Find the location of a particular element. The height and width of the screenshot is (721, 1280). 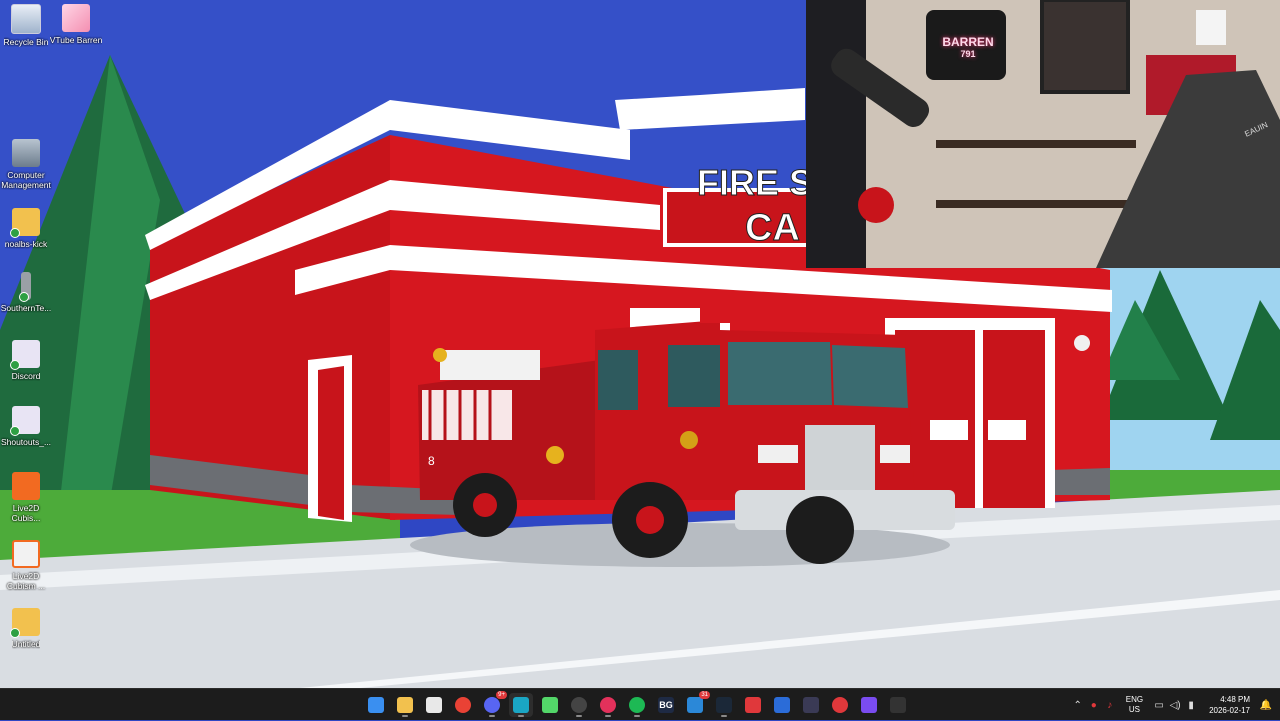

windows-start-icon is located at coordinates (376, 705).